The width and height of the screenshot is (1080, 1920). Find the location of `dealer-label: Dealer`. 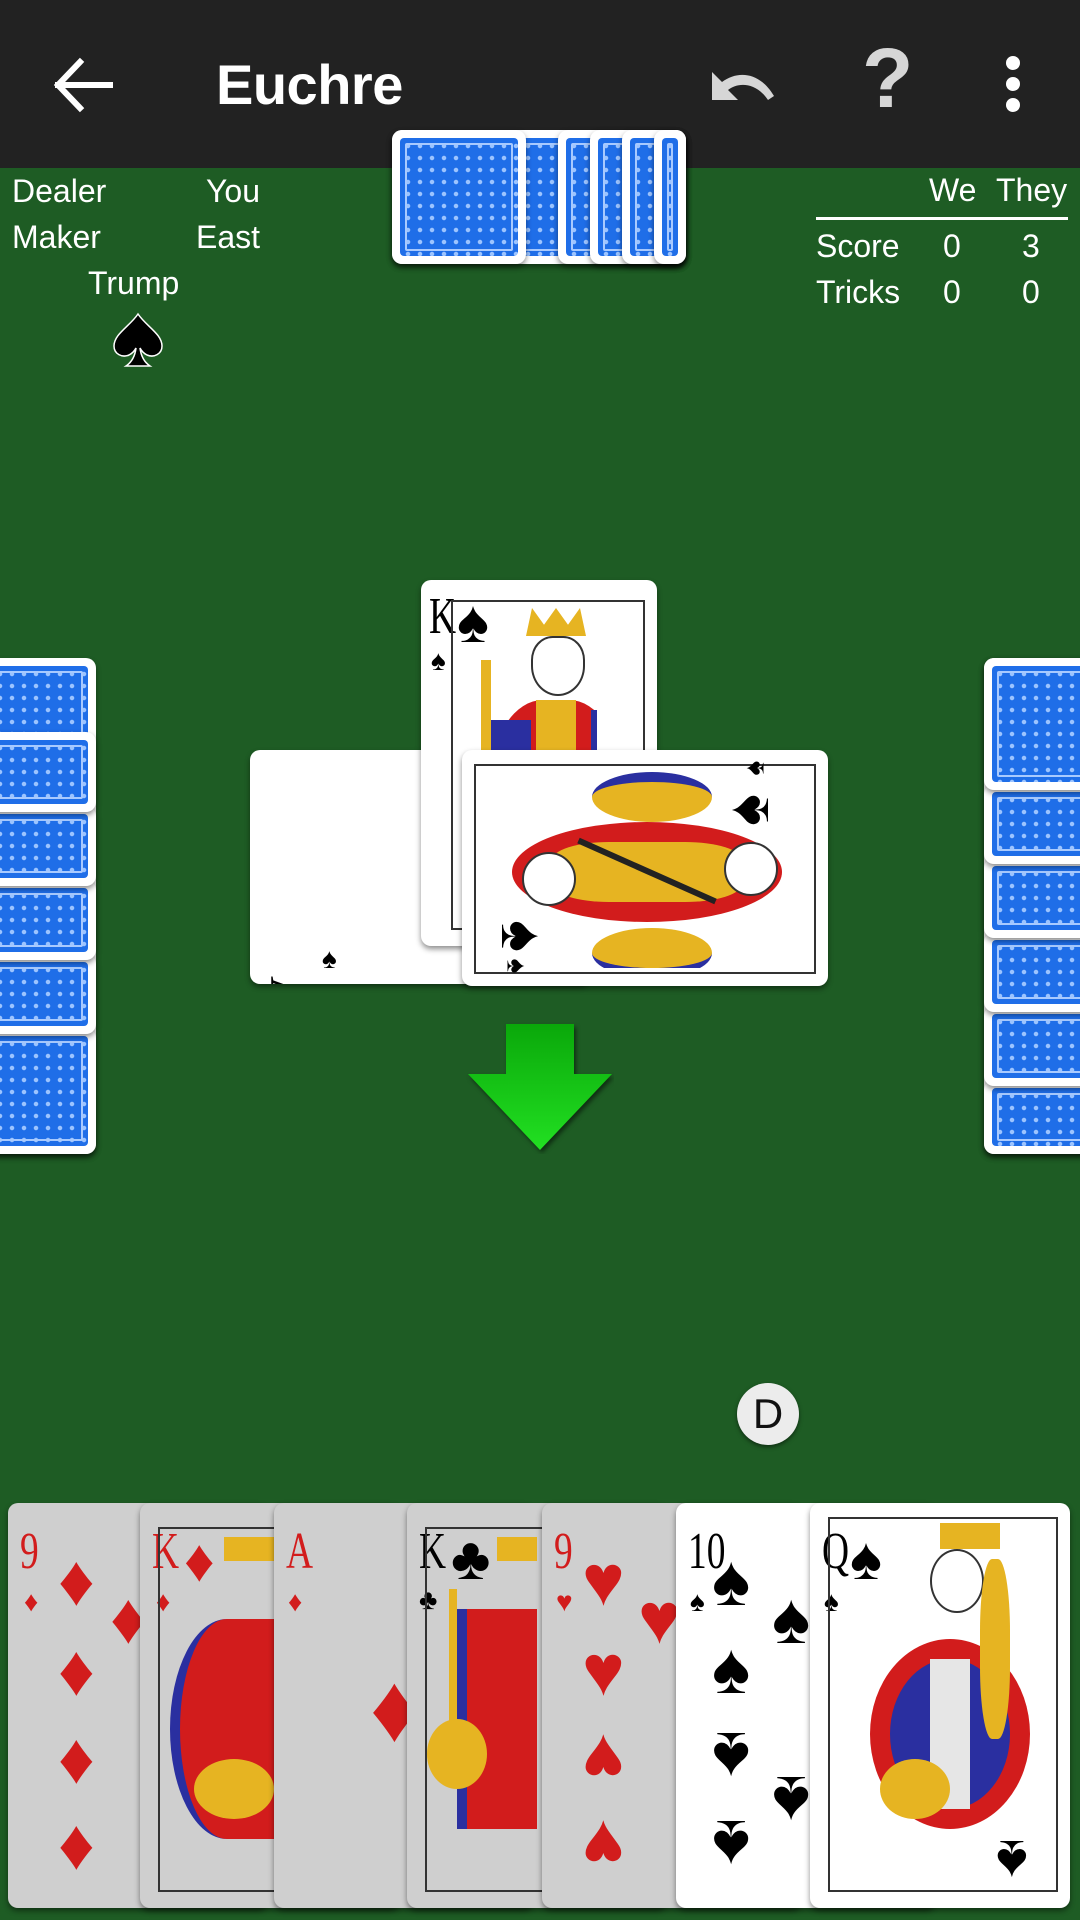

dealer-label: Dealer is located at coordinates (59, 191).